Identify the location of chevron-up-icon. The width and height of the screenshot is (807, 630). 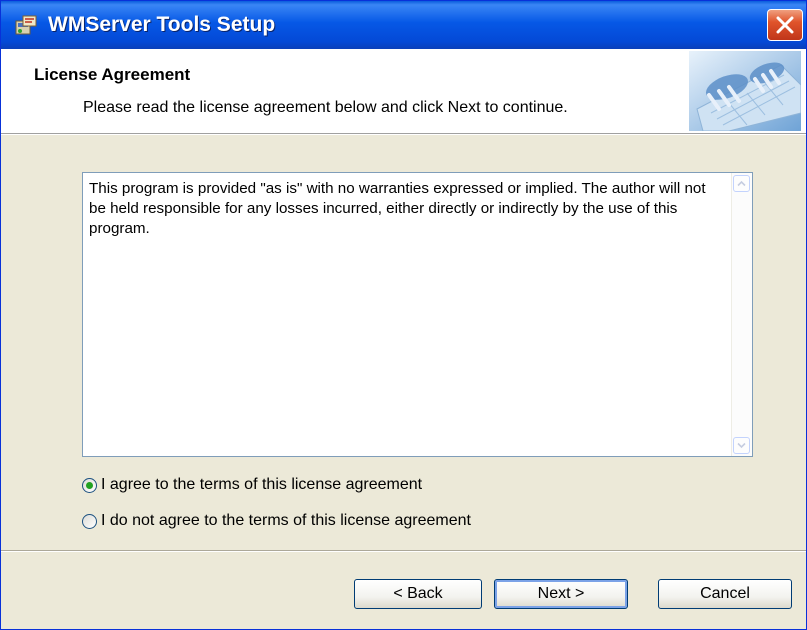
(741, 183).